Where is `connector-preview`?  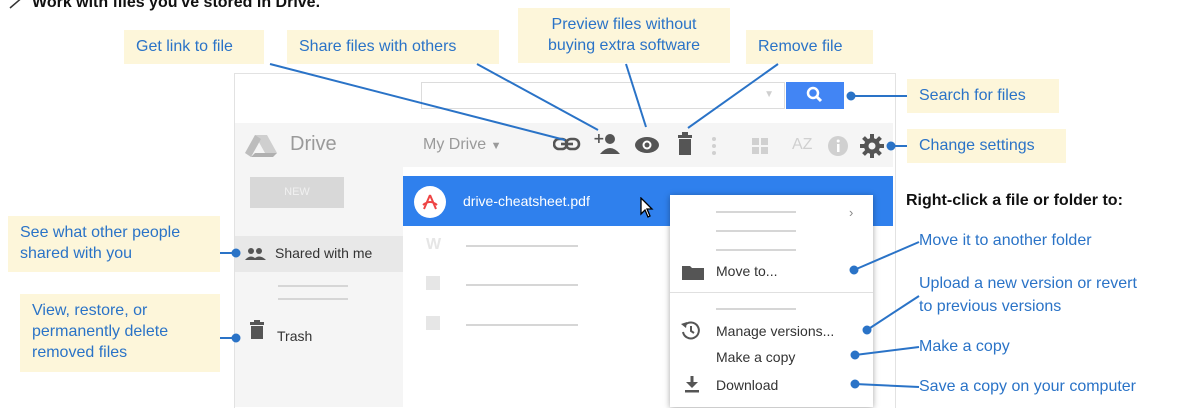 connector-preview is located at coordinates (636, 95).